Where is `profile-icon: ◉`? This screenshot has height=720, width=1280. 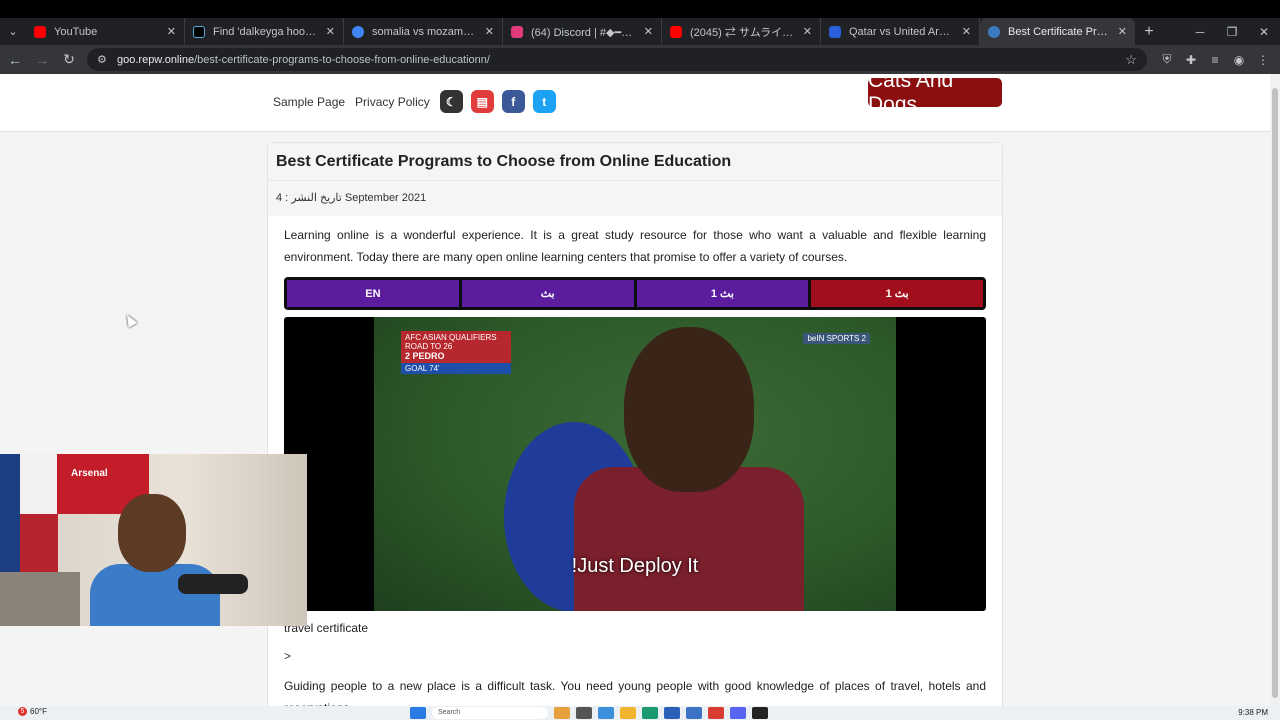 profile-icon: ◉ is located at coordinates (1239, 60).